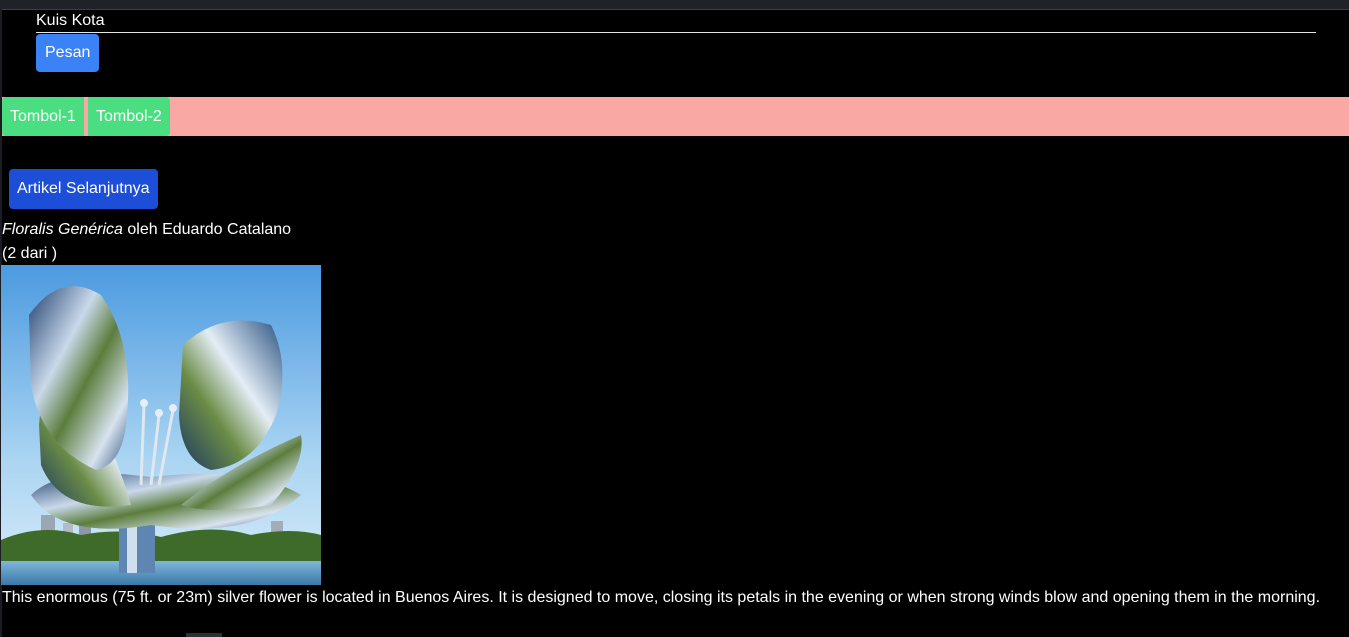 The height and width of the screenshot is (637, 1349). I want to click on article-counter: (2 dari ), so click(30, 253).